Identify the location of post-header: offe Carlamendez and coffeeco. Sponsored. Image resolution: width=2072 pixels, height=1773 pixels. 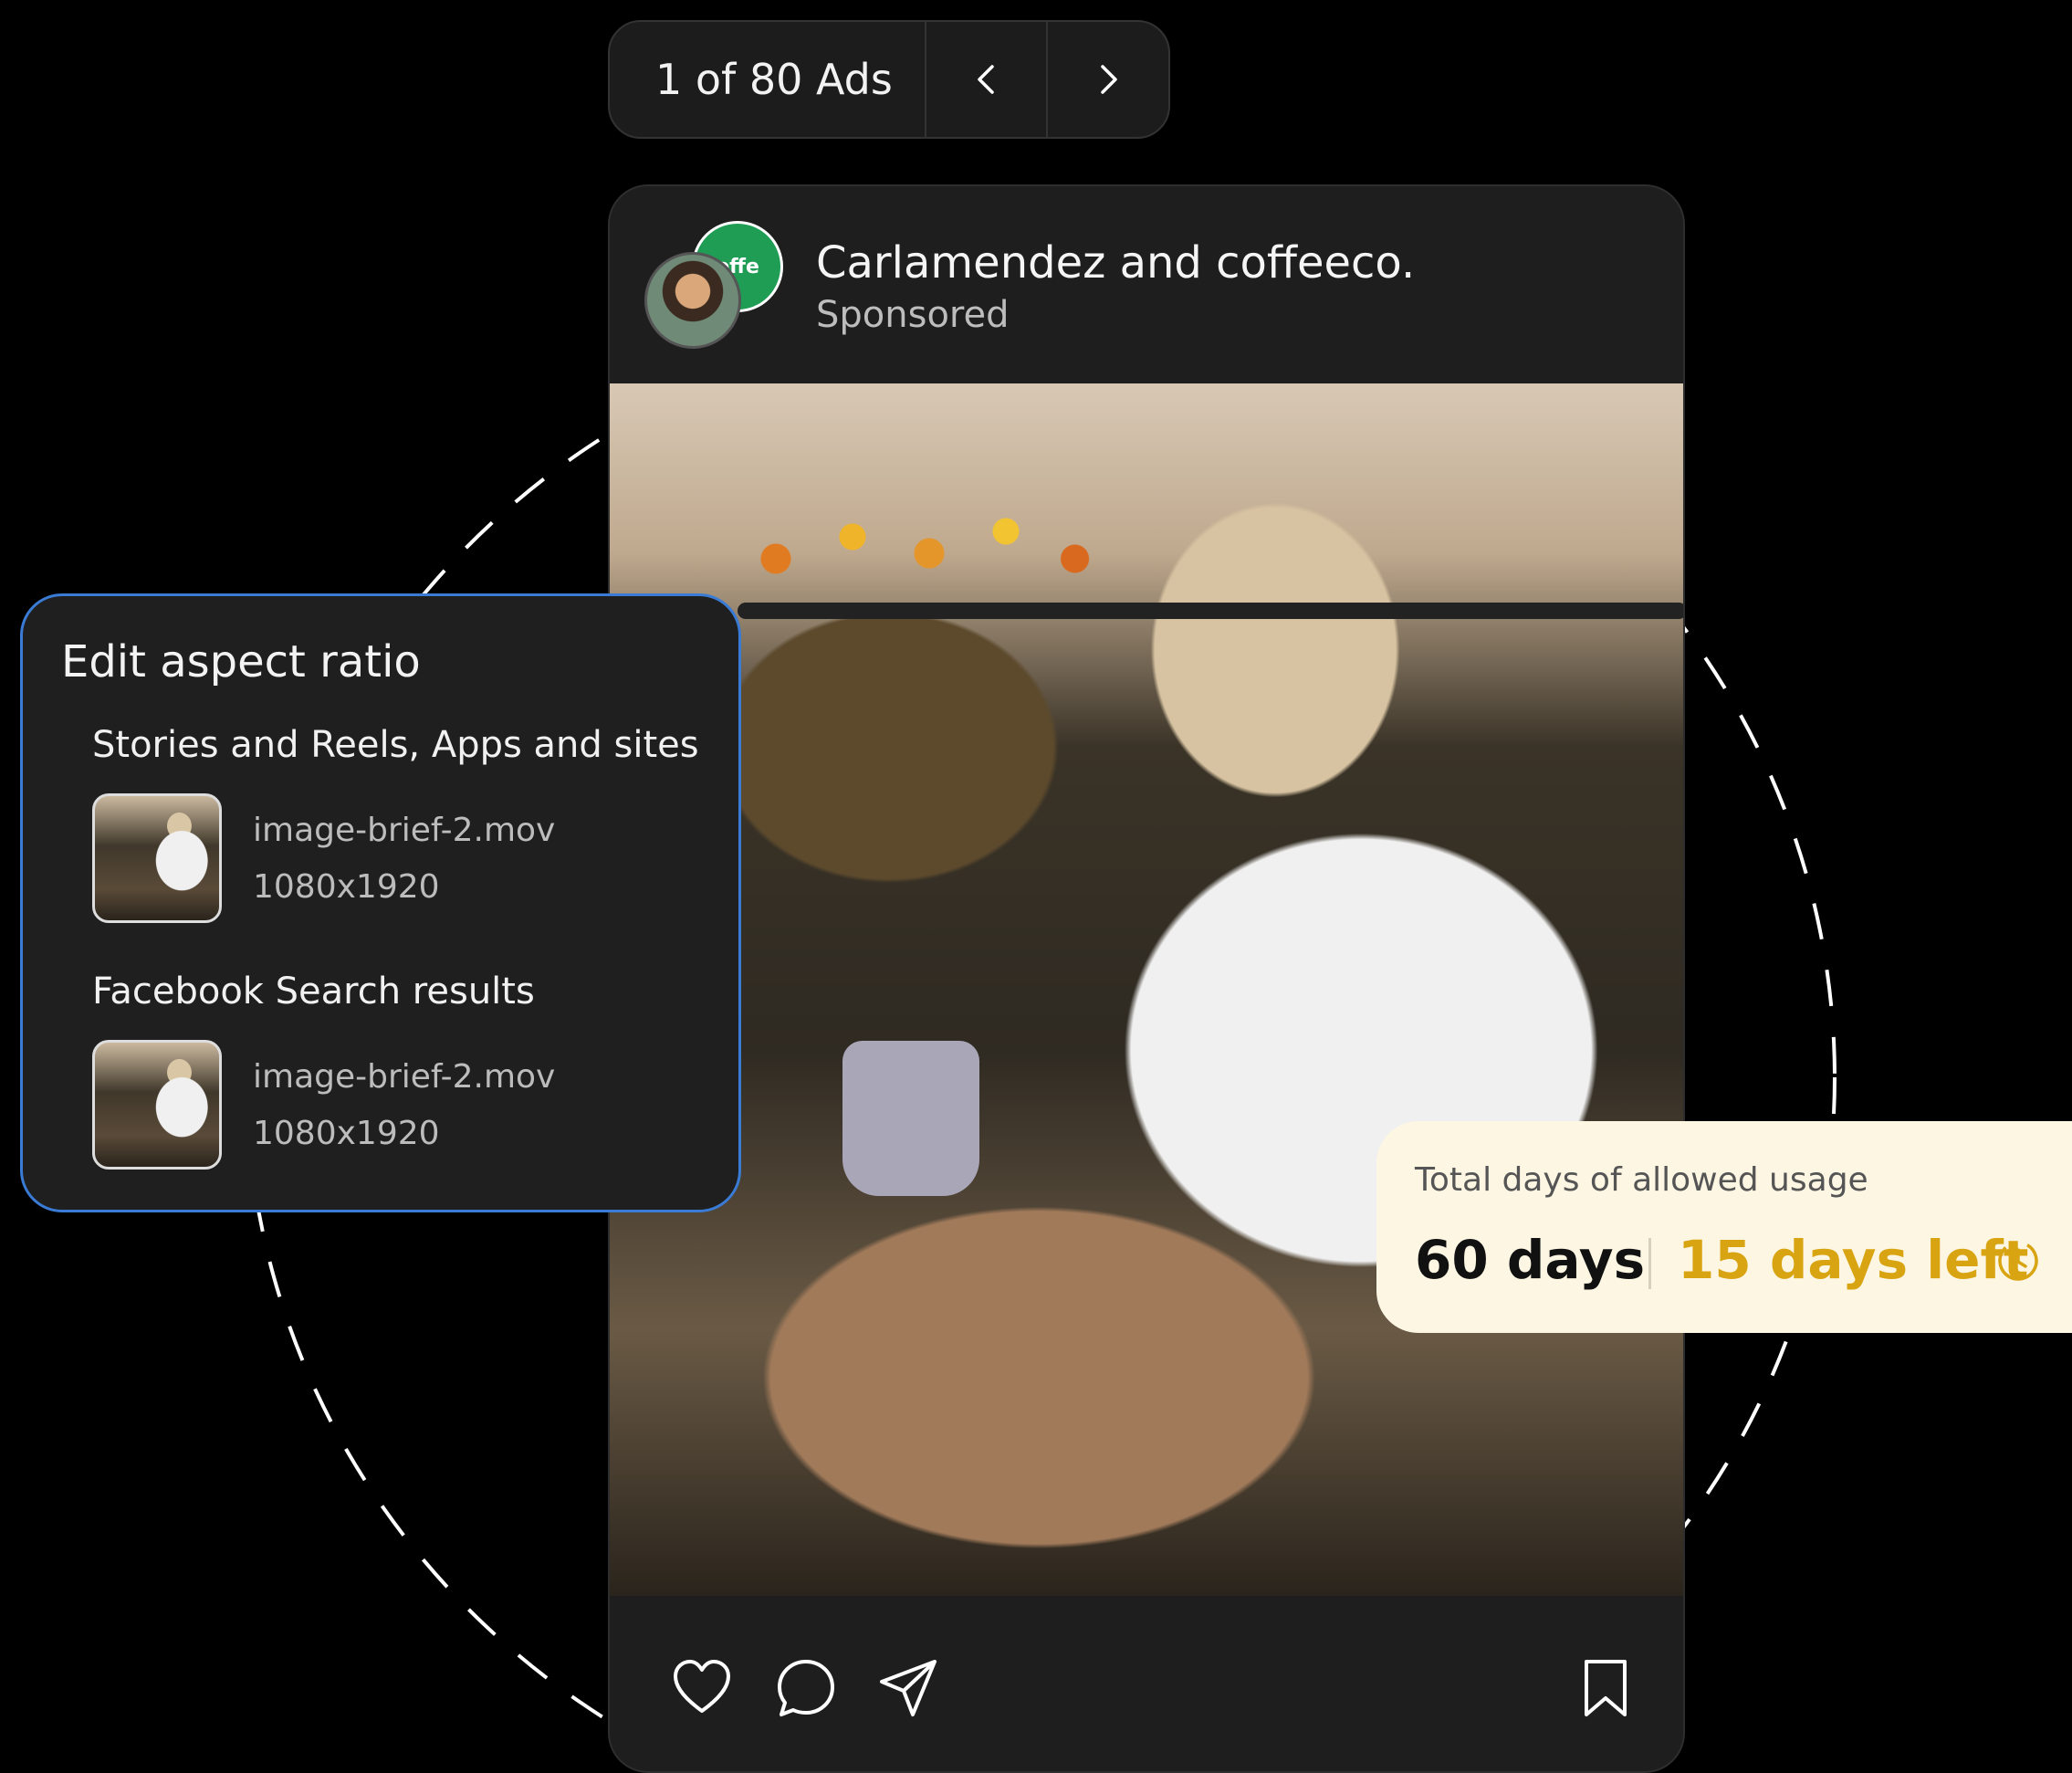
(1146, 285).